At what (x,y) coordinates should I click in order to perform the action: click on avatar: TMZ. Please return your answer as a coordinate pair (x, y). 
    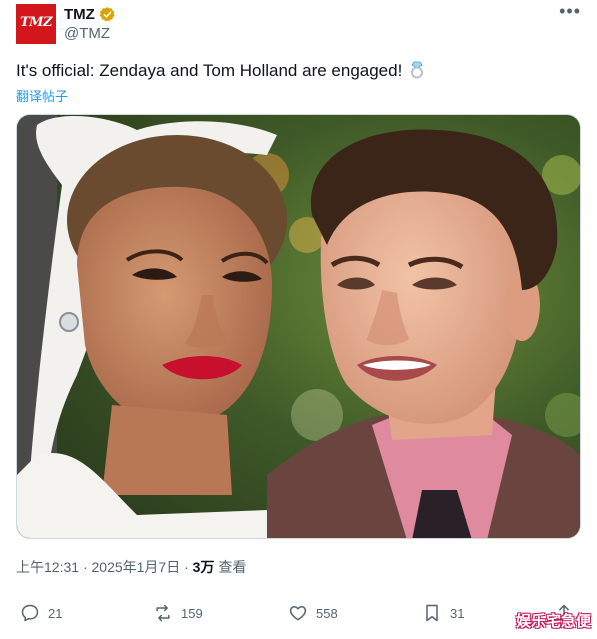
    Looking at the image, I should click on (36, 24).